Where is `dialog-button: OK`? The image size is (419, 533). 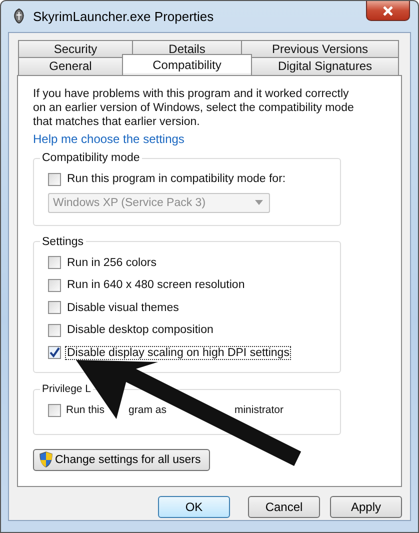
dialog-button: OK is located at coordinates (194, 507).